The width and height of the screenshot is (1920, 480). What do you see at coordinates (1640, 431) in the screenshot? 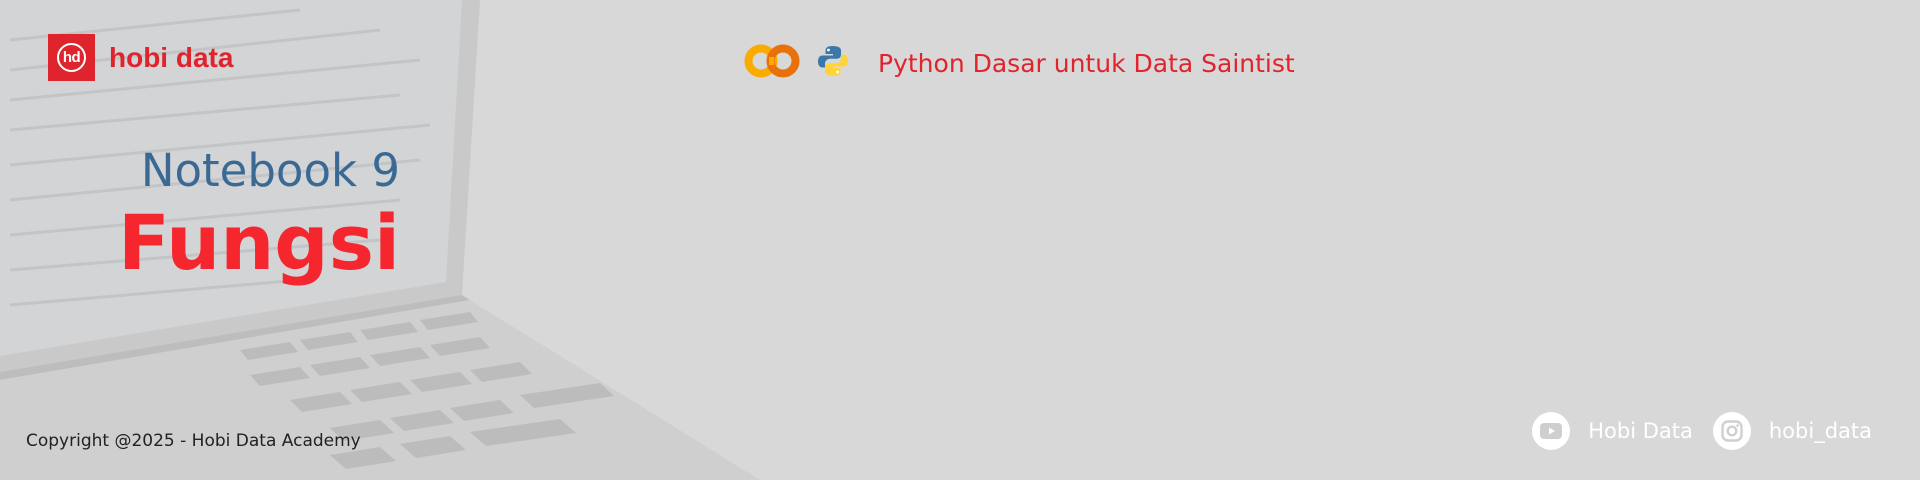
I see `youtube-label: Hobi Data` at bounding box center [1640, 431].